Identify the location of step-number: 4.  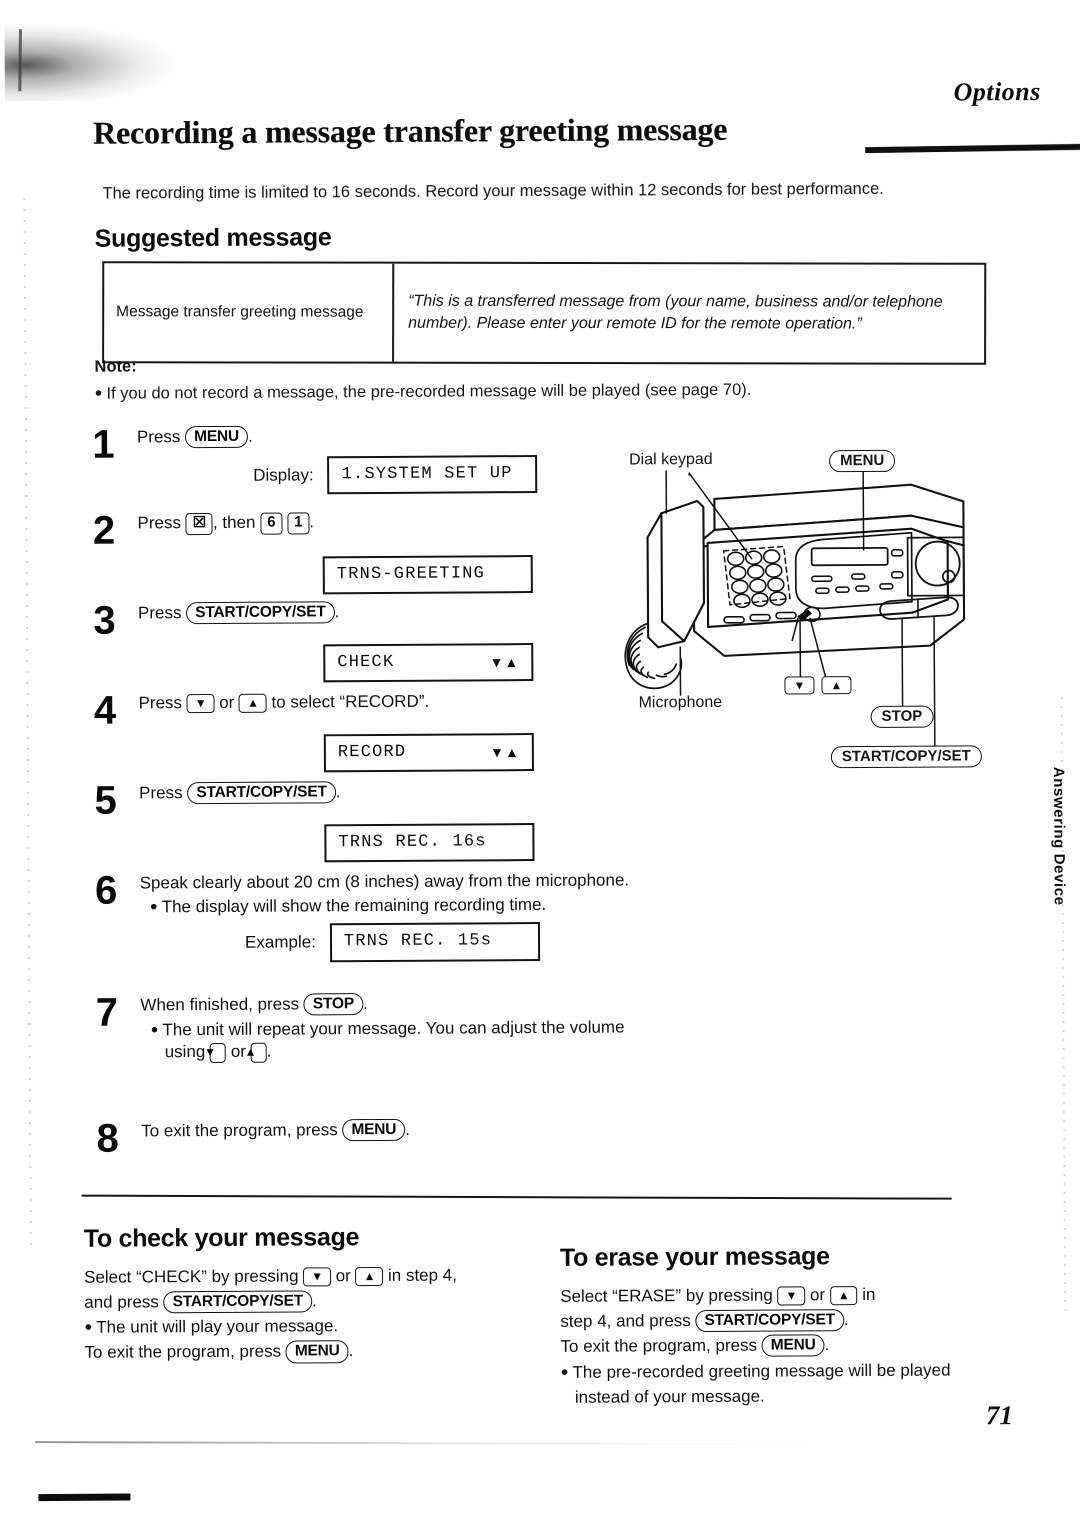
(104, 710).